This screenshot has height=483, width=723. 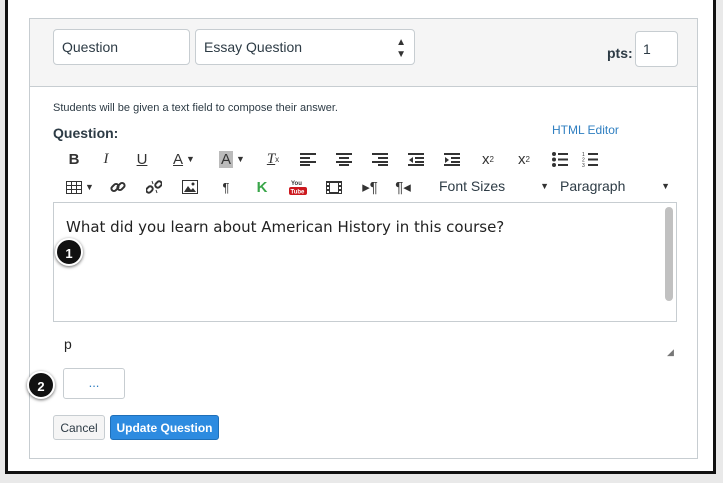 I want to click on italic-icon: I, so click(x=106, y=159).